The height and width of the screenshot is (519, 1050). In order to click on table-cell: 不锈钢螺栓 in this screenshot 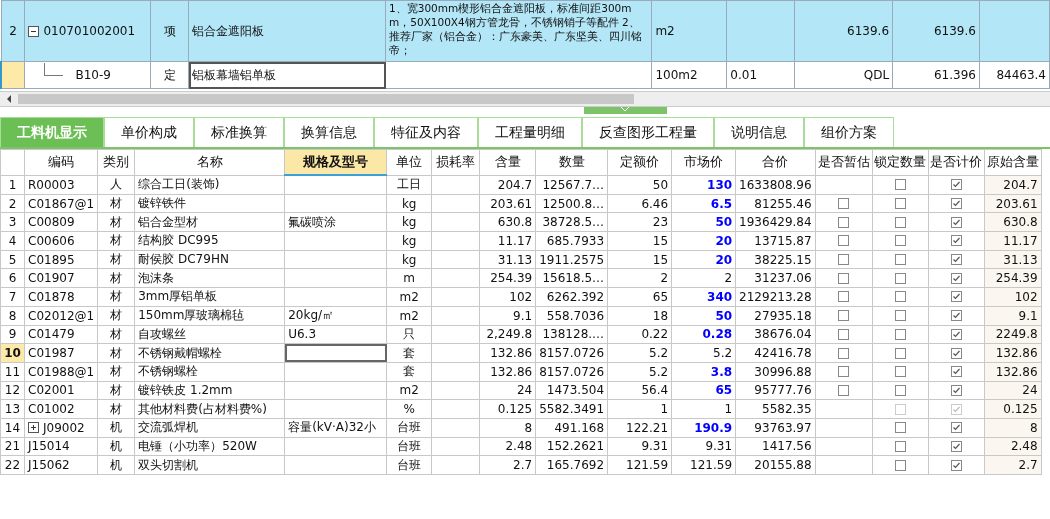, I will do `click(209, 372)`.